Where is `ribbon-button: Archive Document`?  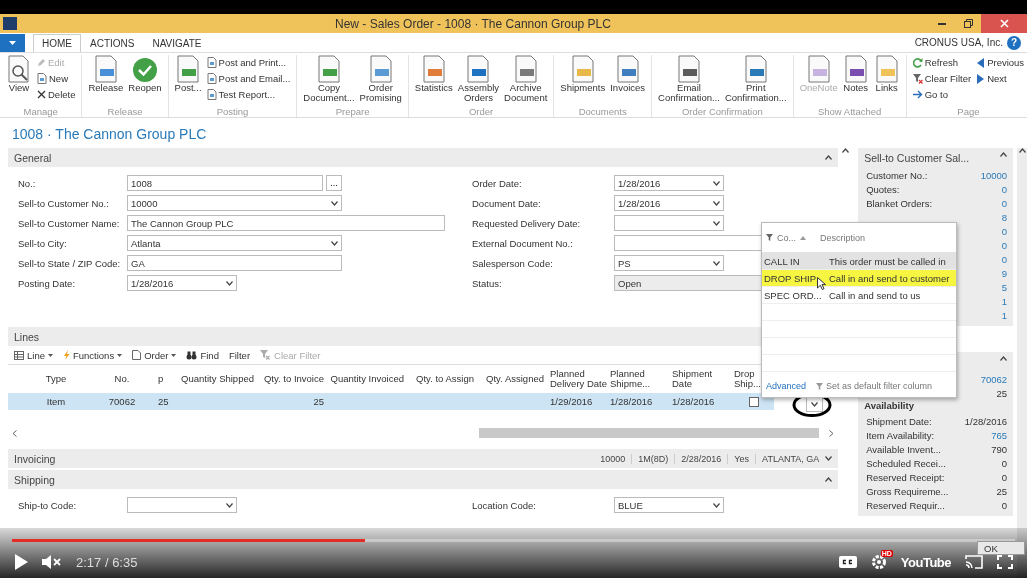 ribbon-button: Archive Document is located at coordinates (526, 79).